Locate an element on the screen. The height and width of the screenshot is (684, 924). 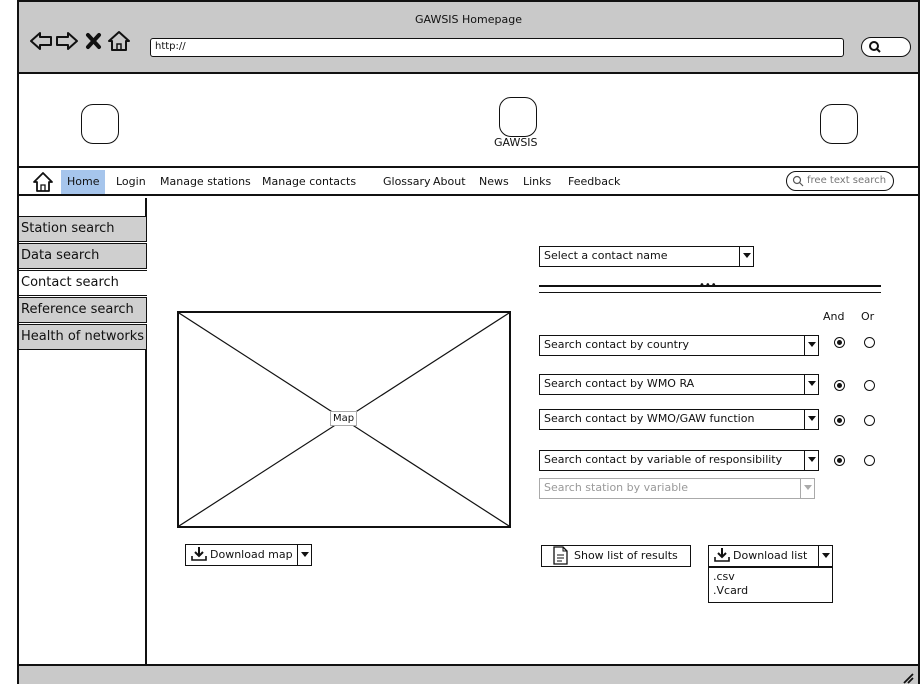
sidebar-item-station-search: Station search is located at coordinates (83, 229).